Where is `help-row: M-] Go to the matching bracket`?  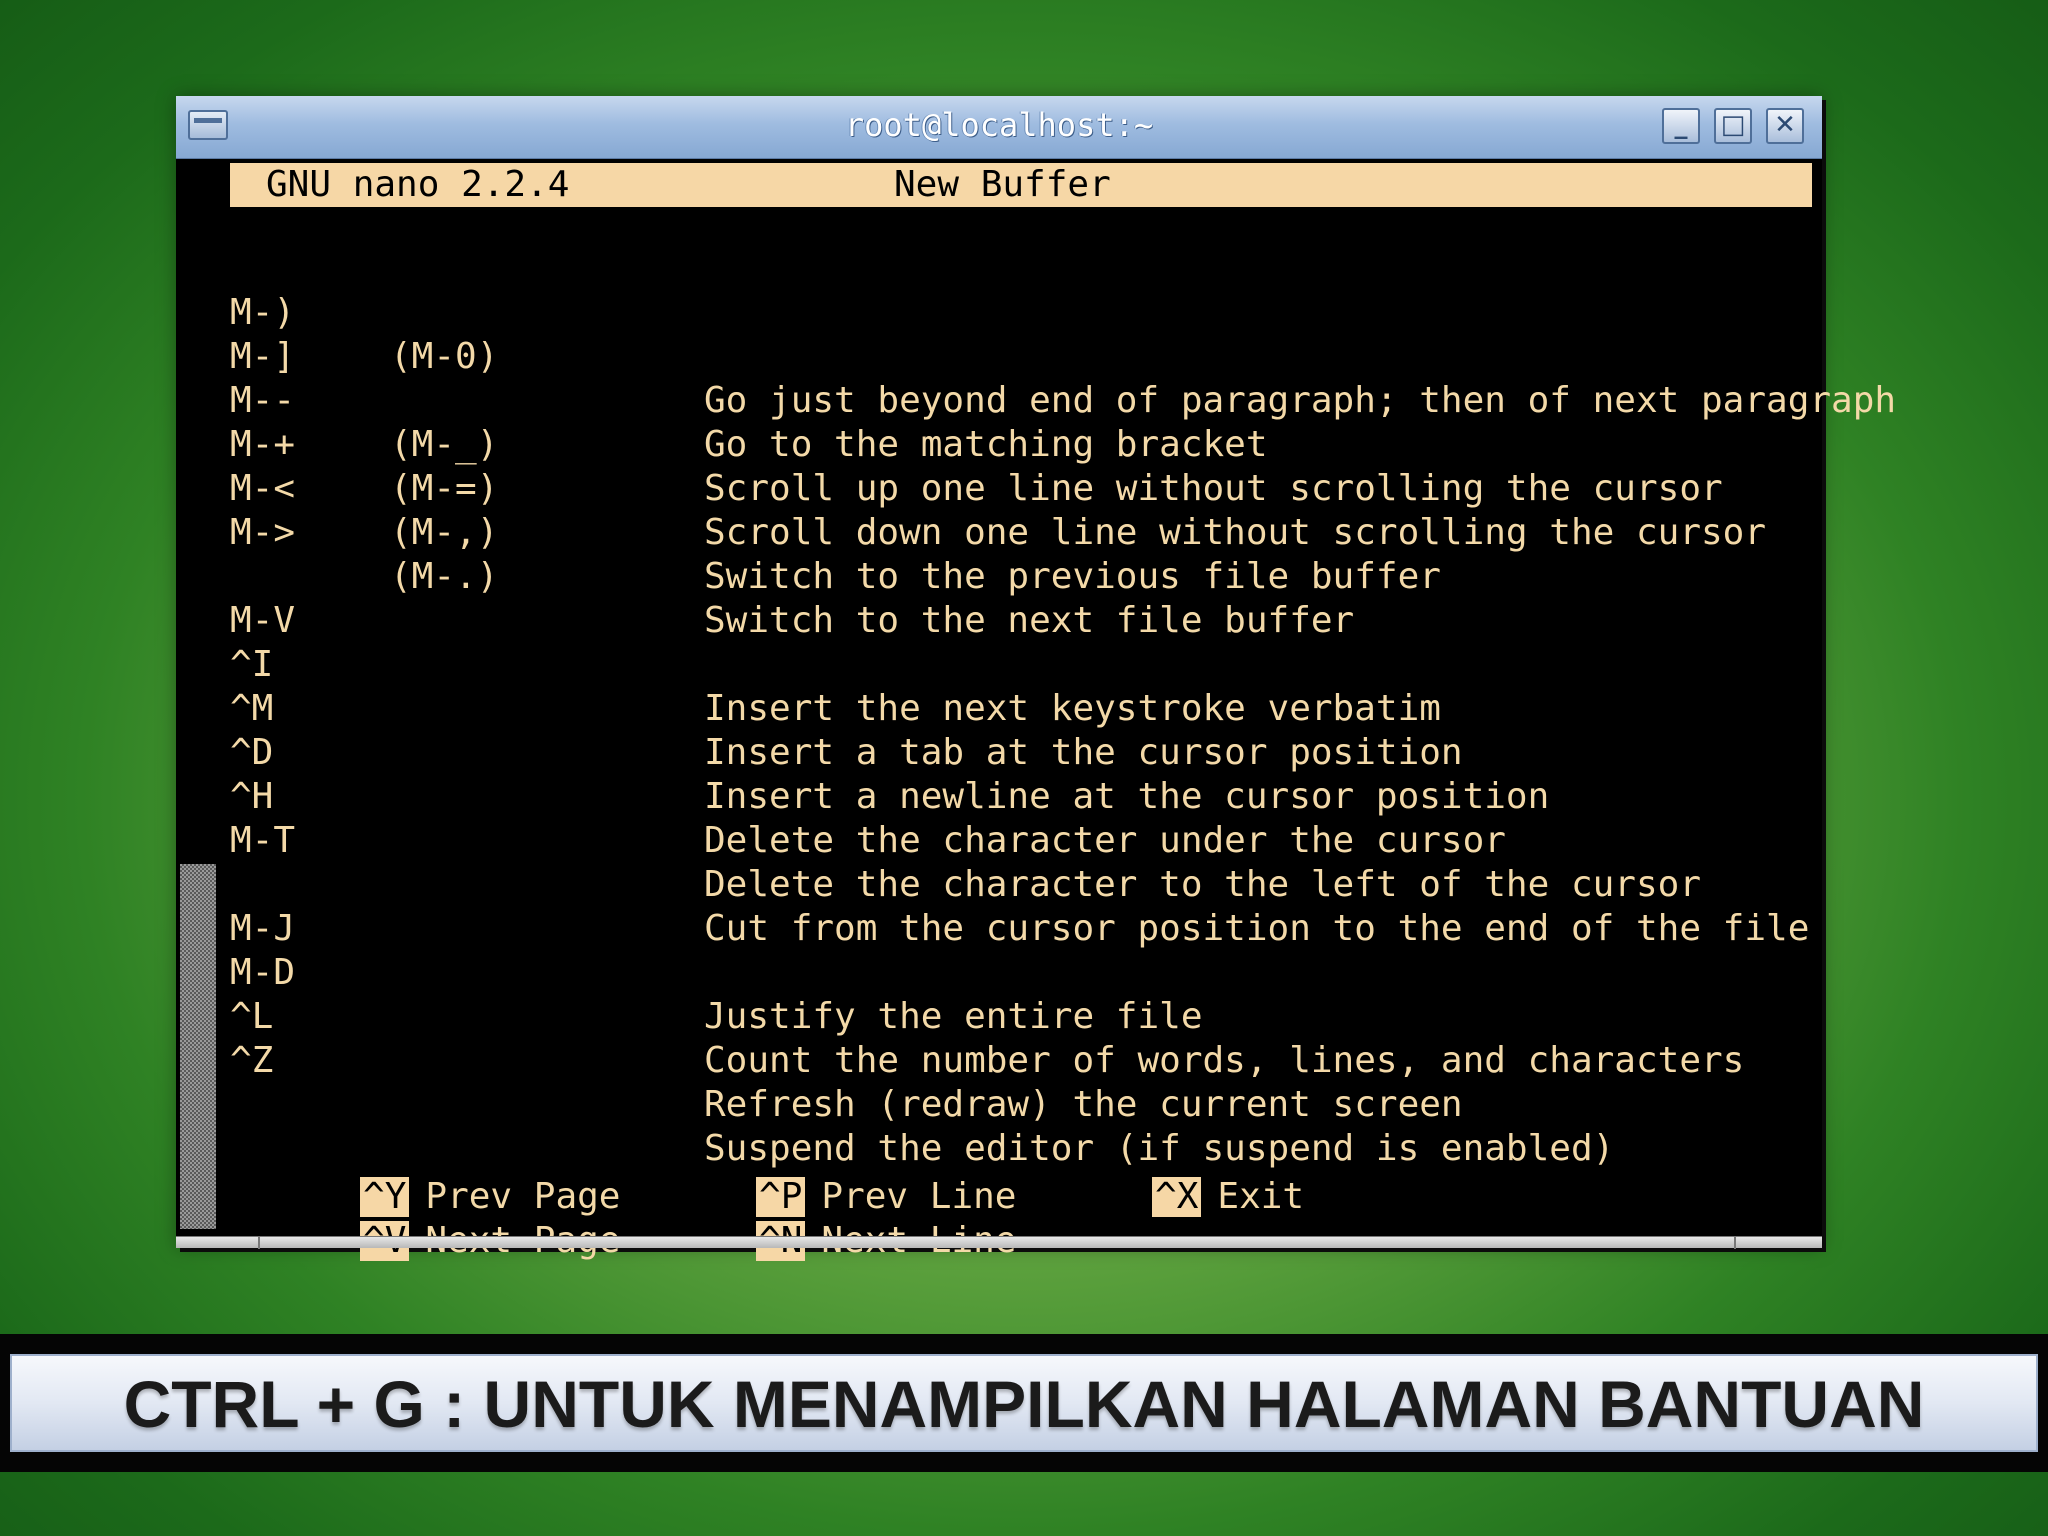 help-row: M-] Go to the matching bracket is located at coordinates (722, 378).